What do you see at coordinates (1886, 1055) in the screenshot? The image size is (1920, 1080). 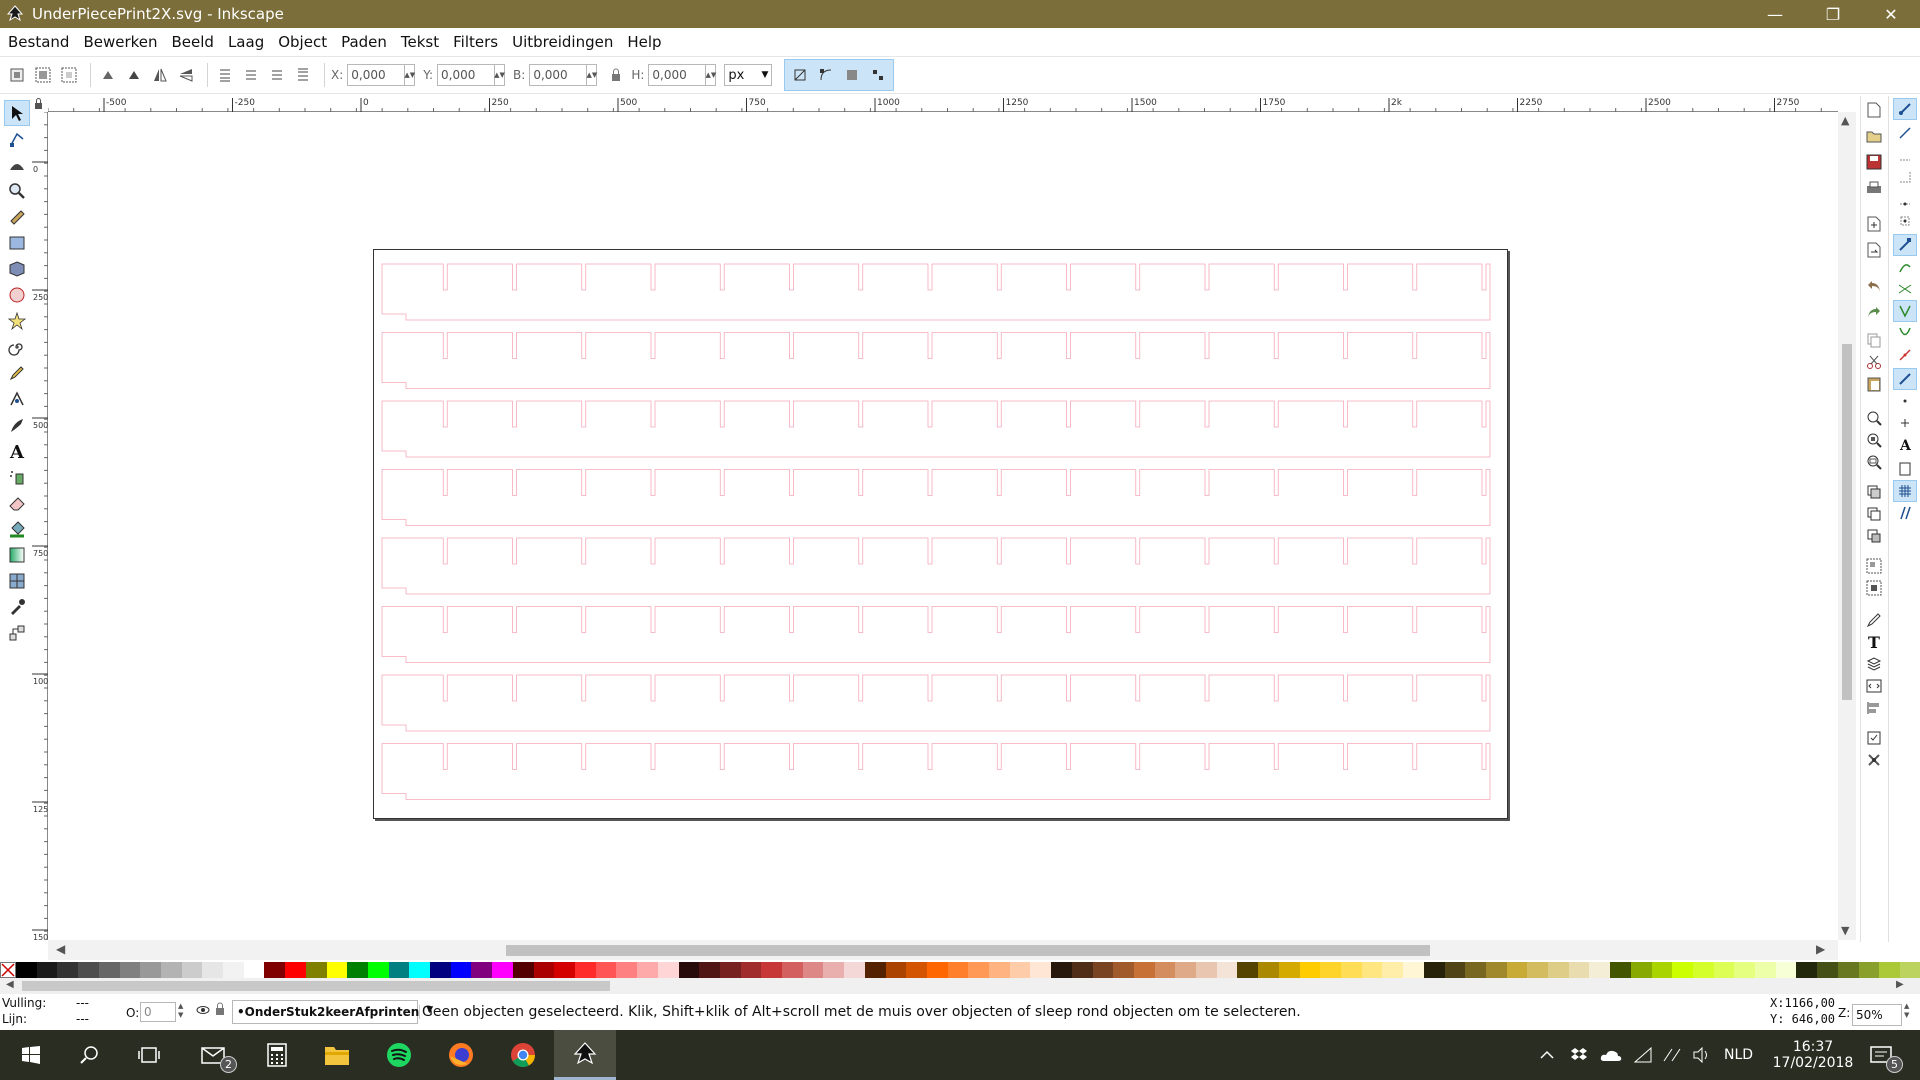 I see `action-center-icon: 5` at bounding box center [1886, 1055].